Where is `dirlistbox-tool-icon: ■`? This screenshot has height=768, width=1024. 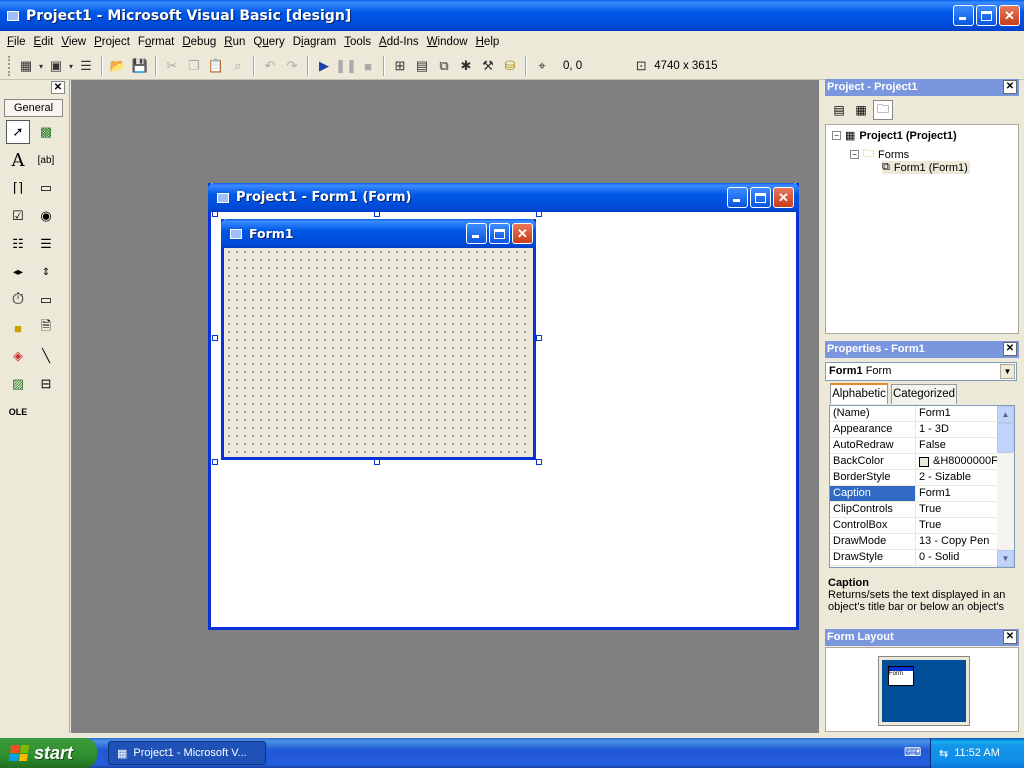
dirlistbox-tool-icon: ■ is located at coordinates (18, 328).